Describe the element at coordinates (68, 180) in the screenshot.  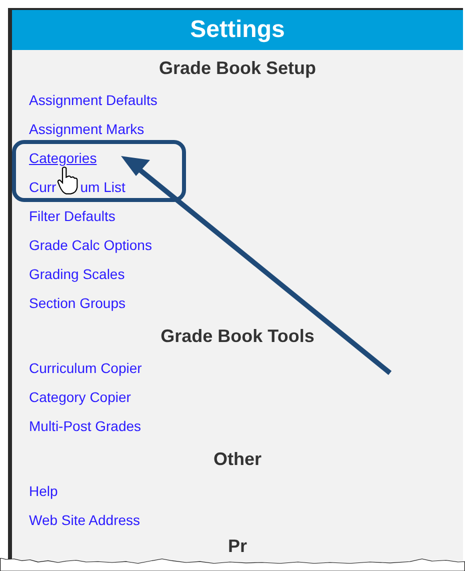
I see `hand-cursor-icon` at that location.